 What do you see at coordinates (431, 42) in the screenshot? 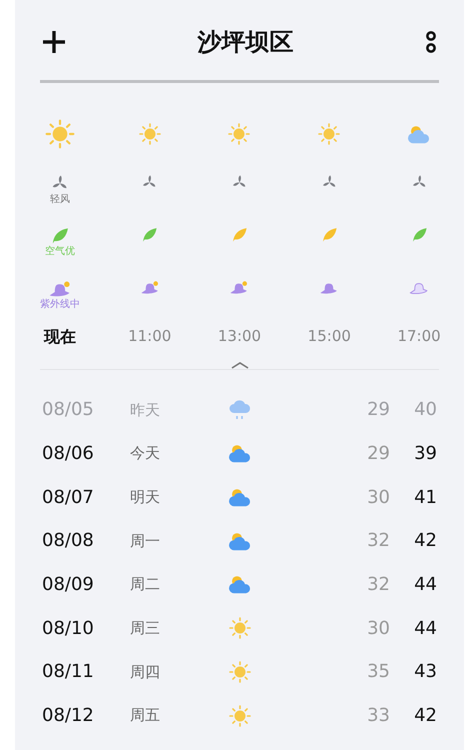
I see `more-icon` at bounding box center [431, 42].